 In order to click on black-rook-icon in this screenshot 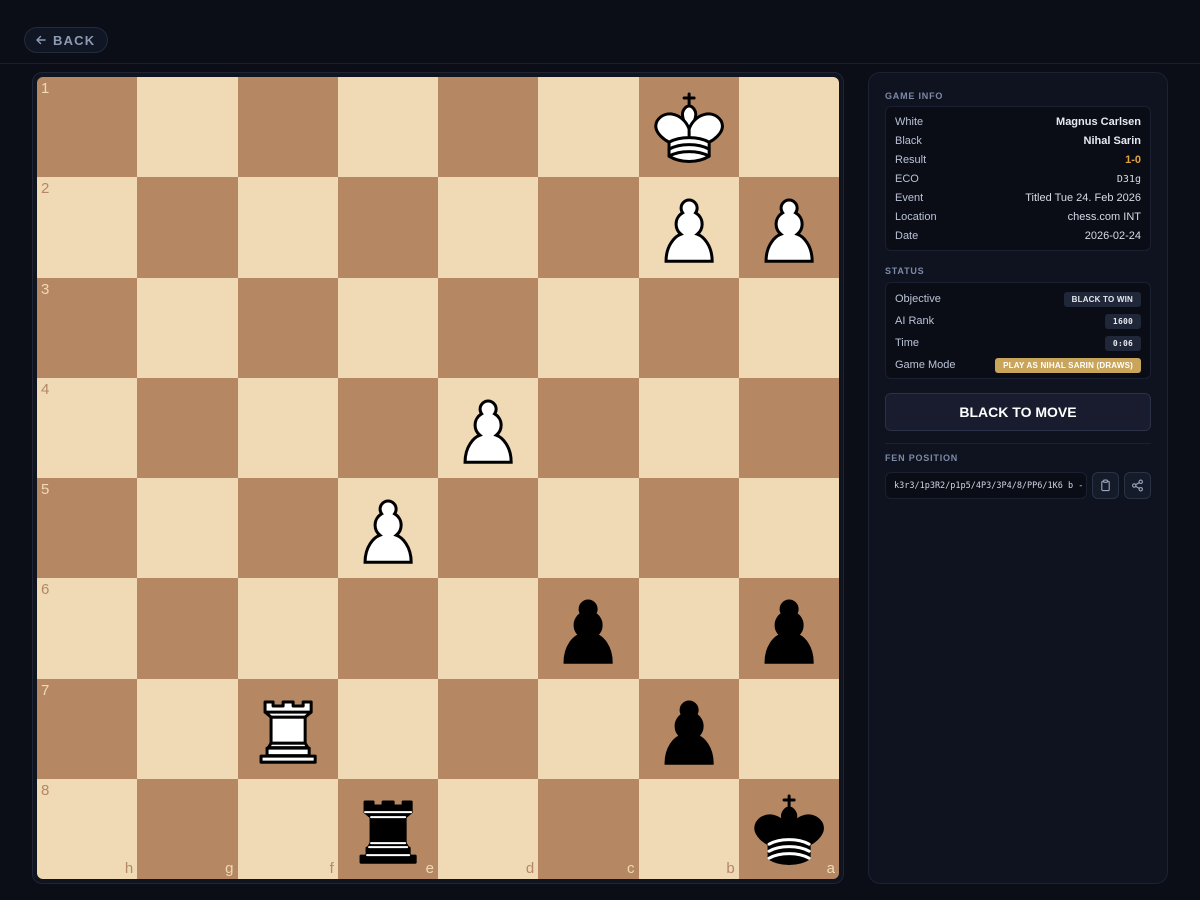, I will do `click(388, 829)`.